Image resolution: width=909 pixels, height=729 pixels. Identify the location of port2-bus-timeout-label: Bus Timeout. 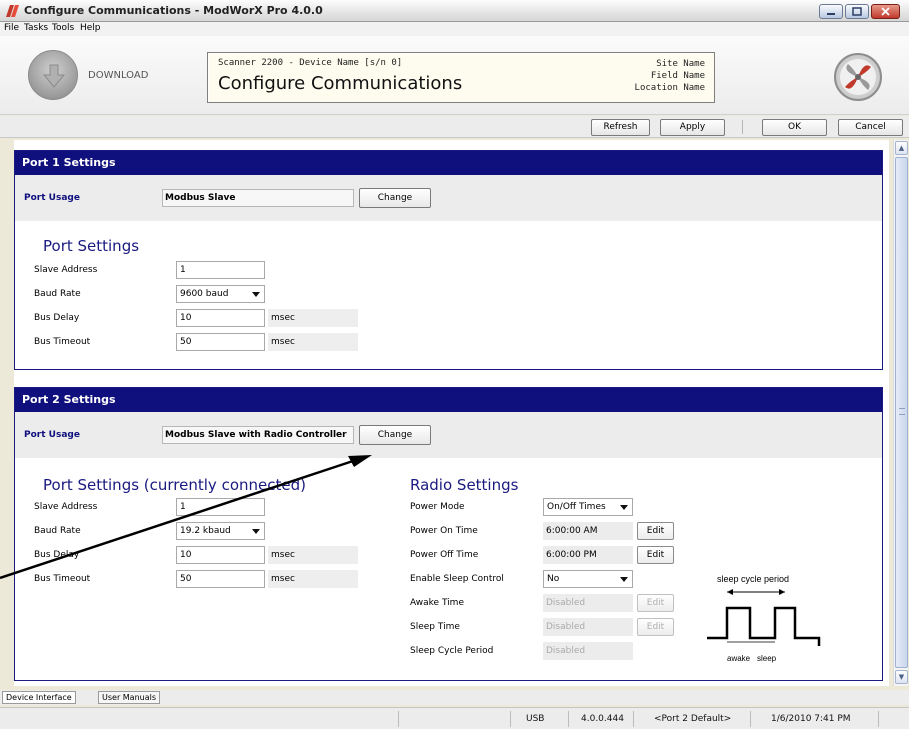
(62, 579).